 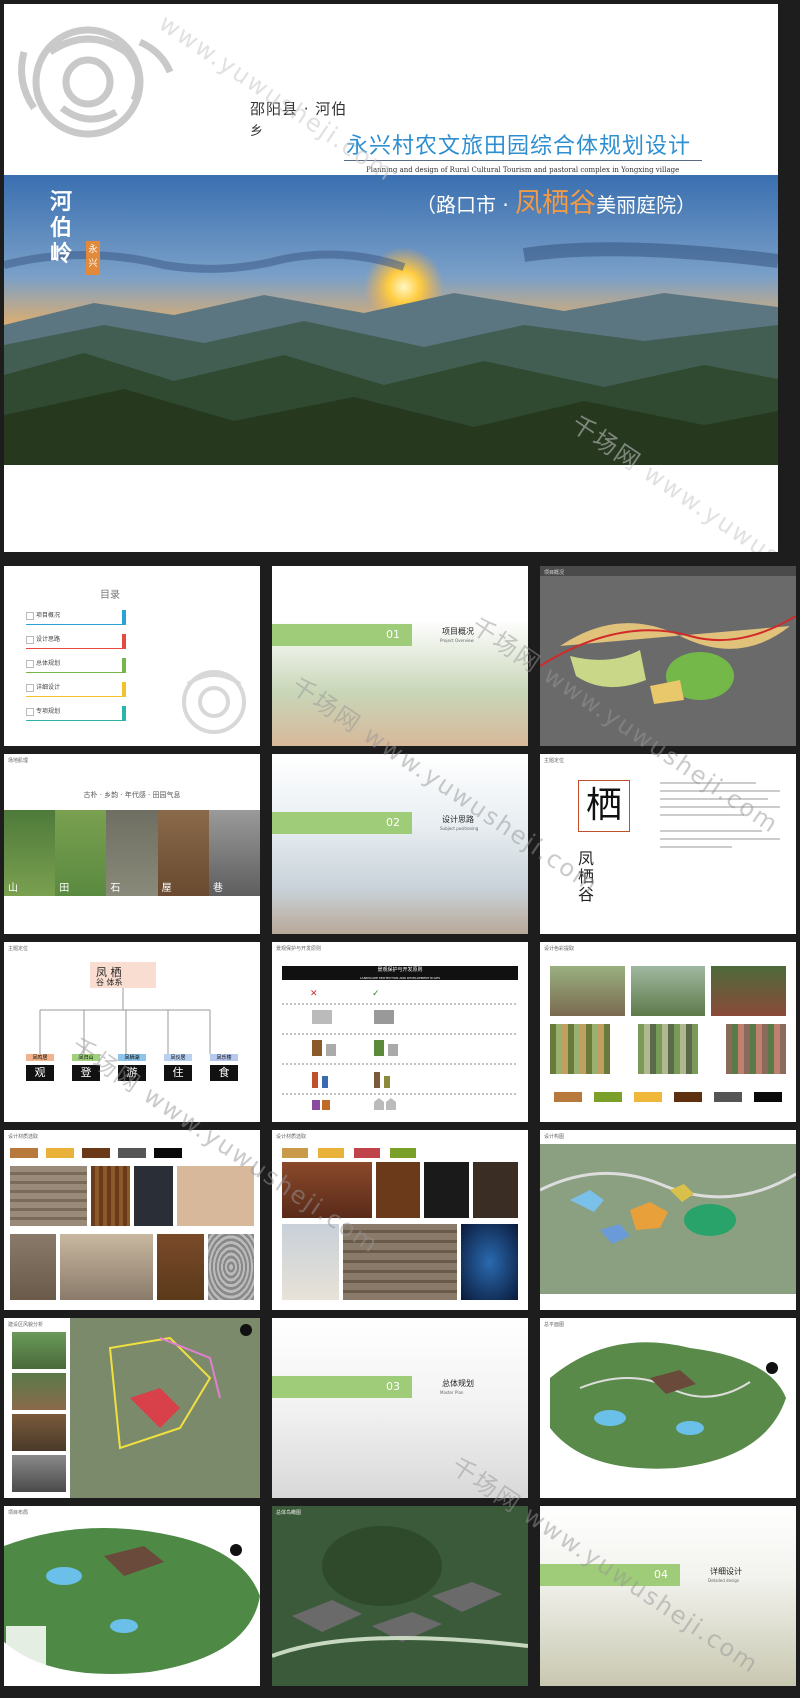 I want to click on theme-character: 栖, so click(x=604, y=806).